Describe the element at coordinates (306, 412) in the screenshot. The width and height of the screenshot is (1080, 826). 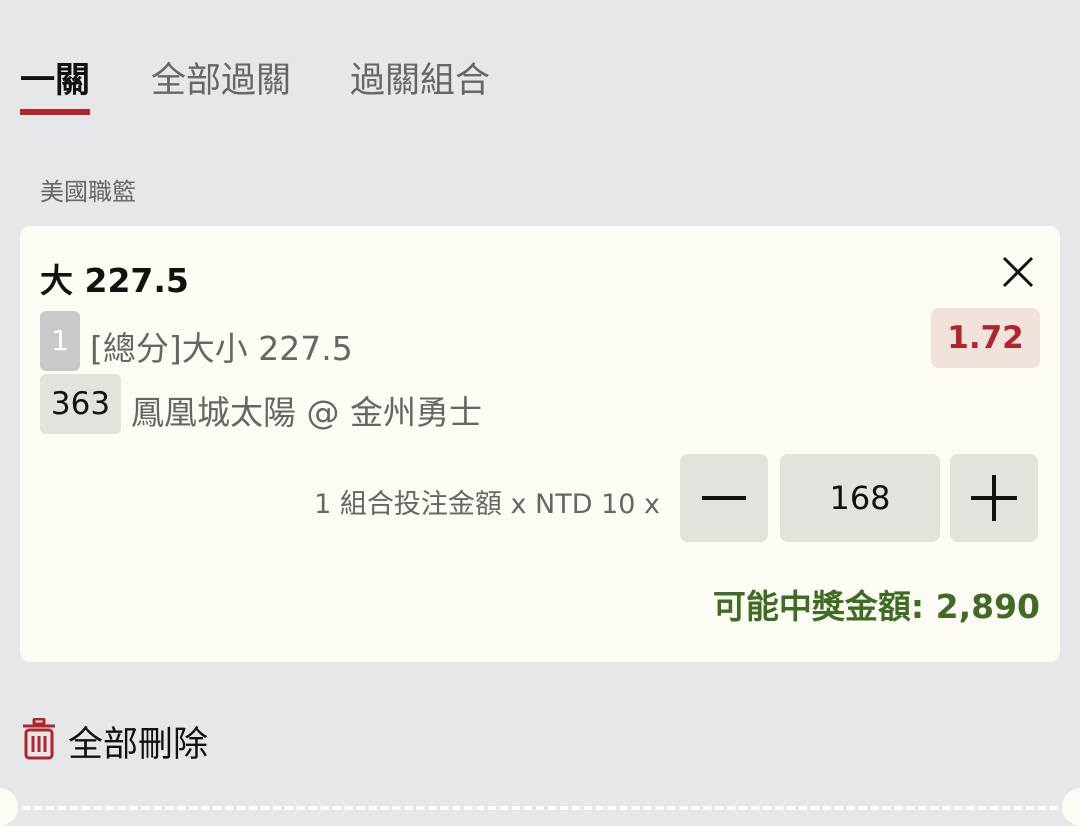
I see `event-name: 鳳凰城太陽 @ 金州勇士` at that location.